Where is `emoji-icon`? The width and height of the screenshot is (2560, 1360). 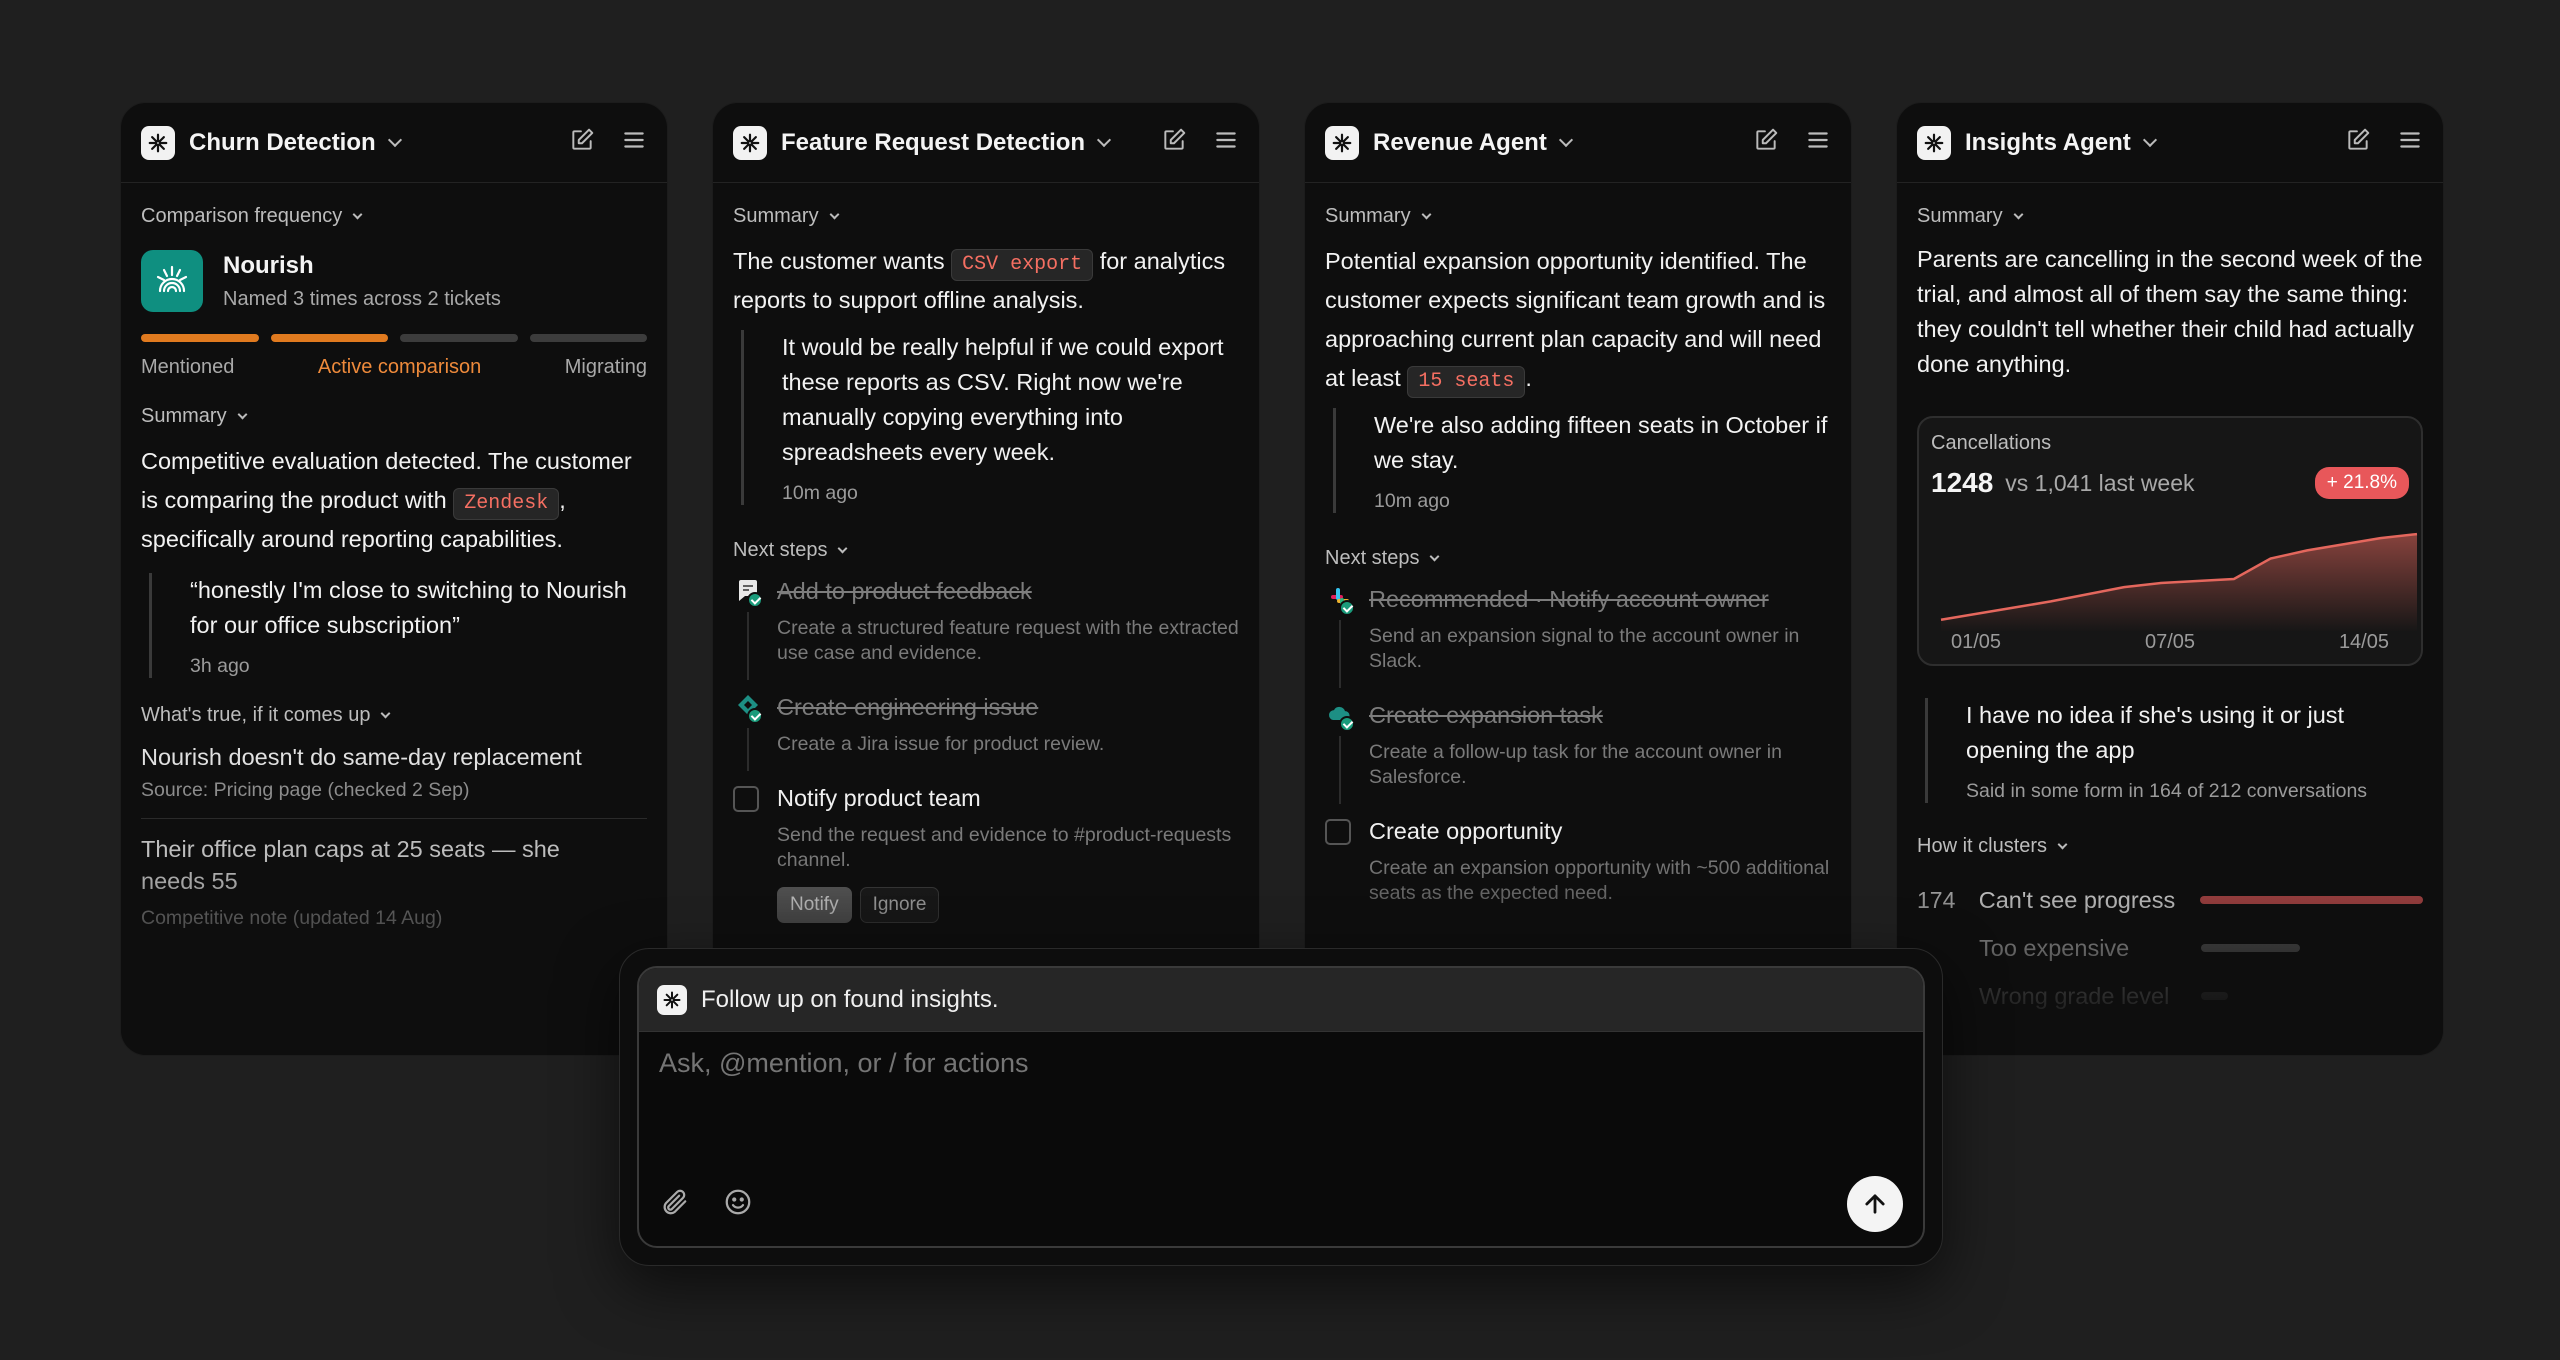 emoji-icon is located at coordinates (738, 1204).